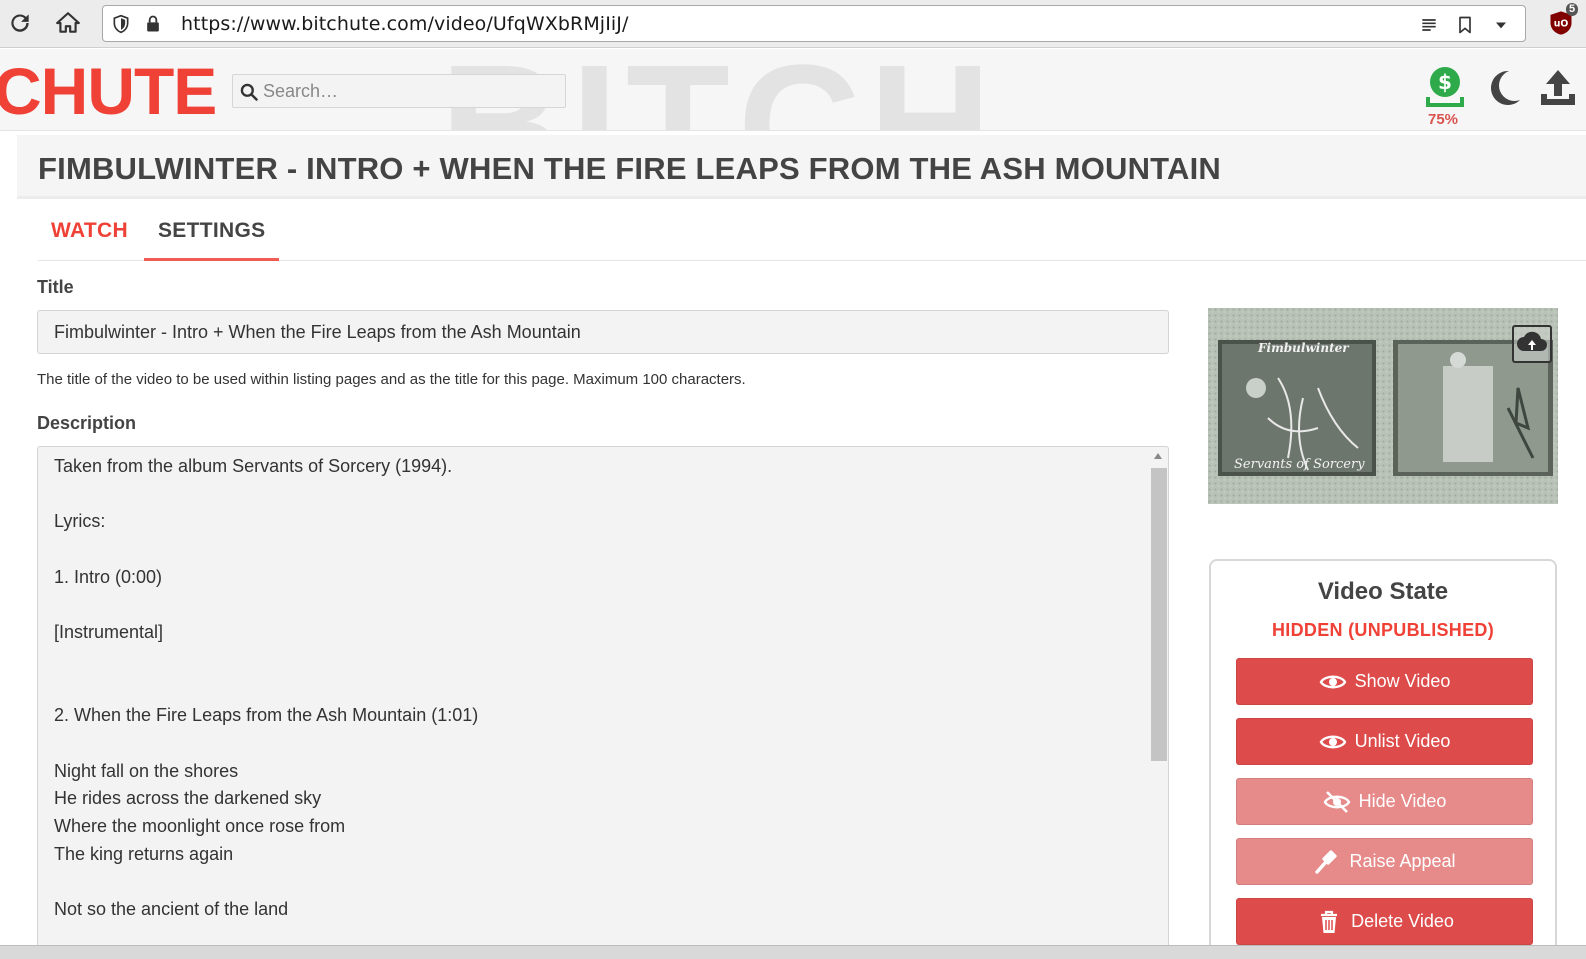  Describe the element at coordinates (55, 287) in the screenshot. I see `title-label: Title` at that location.